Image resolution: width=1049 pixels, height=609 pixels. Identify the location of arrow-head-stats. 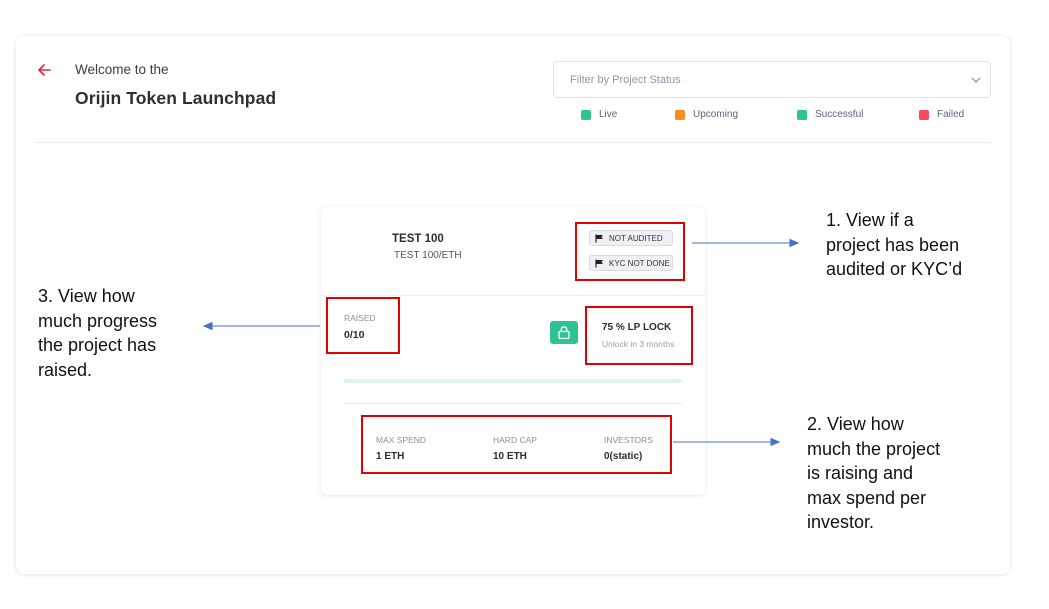
(775, 442).